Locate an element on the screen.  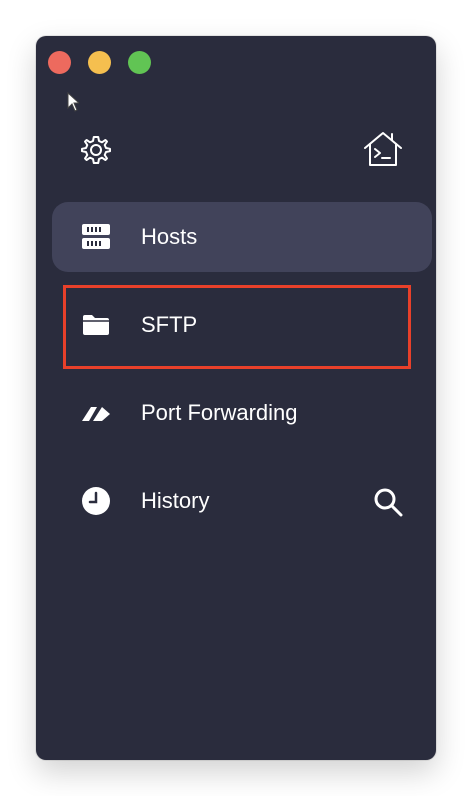
sidebar-item-label: SFTP is located at coordinates (169, 324).